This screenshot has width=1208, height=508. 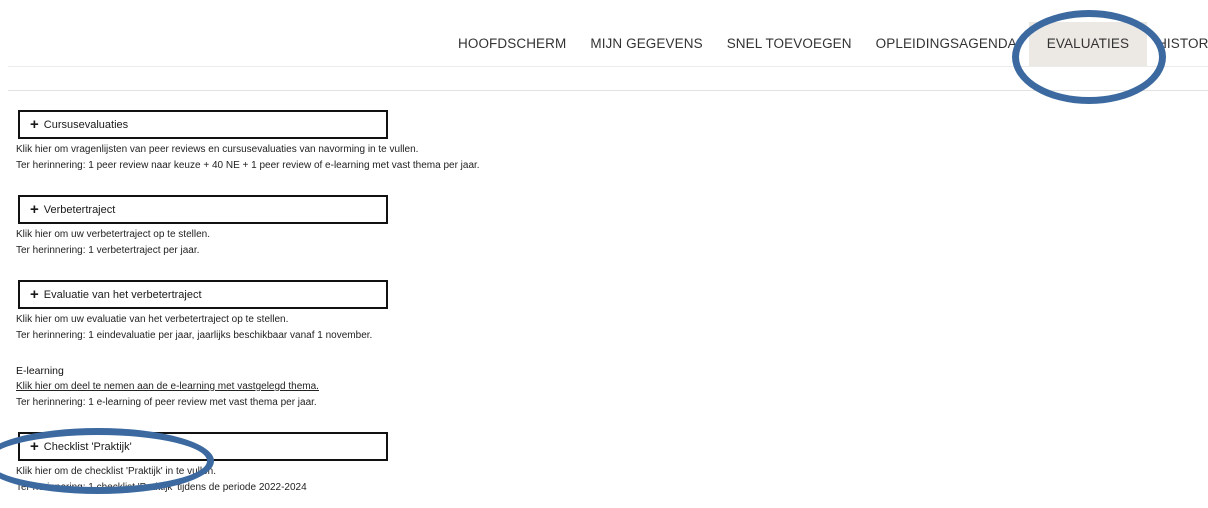 What do you see at coordinates (789, 44) in the screenshot?
I see `tab-snel-toevoegen: SNEL TOEVOEGEN` at bounding box center [789, 44].